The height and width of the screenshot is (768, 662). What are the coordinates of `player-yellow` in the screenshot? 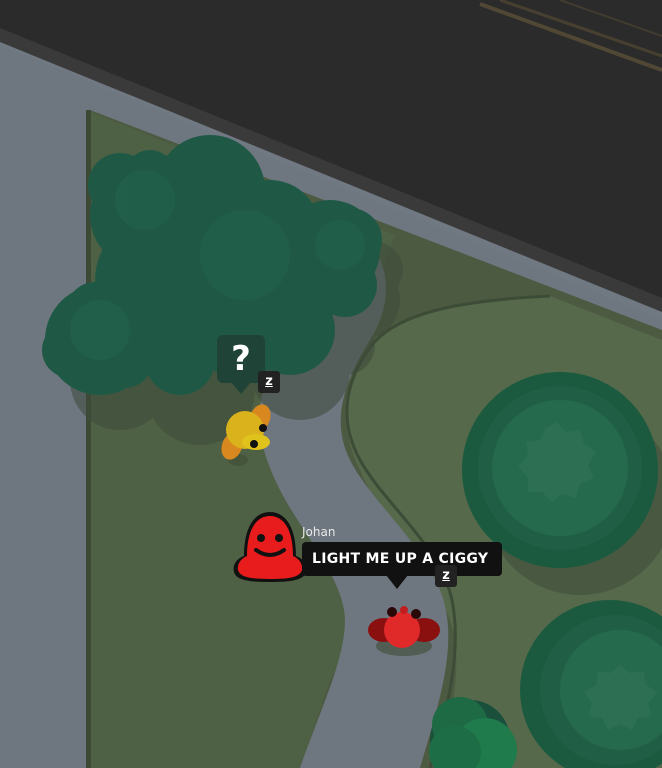 It's located at (248, 435).